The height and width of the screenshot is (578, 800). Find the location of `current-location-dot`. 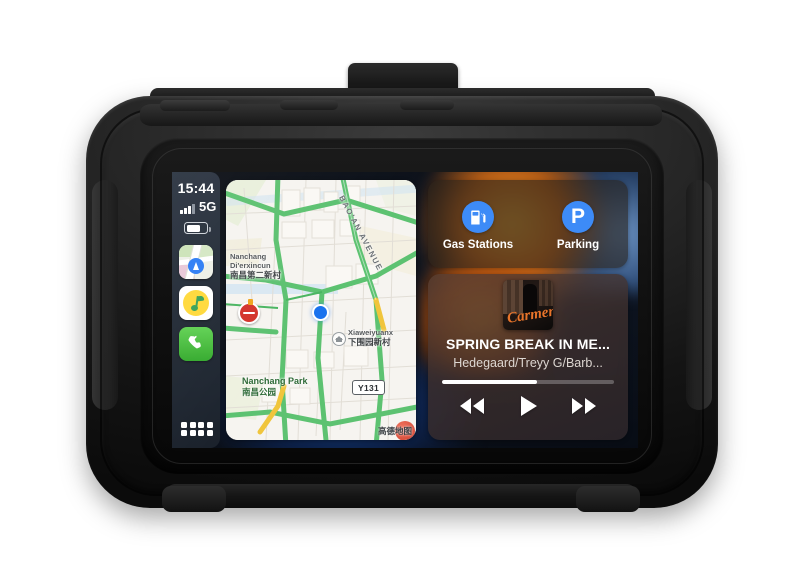

current-location-dot is located at coordinates (320, 312).